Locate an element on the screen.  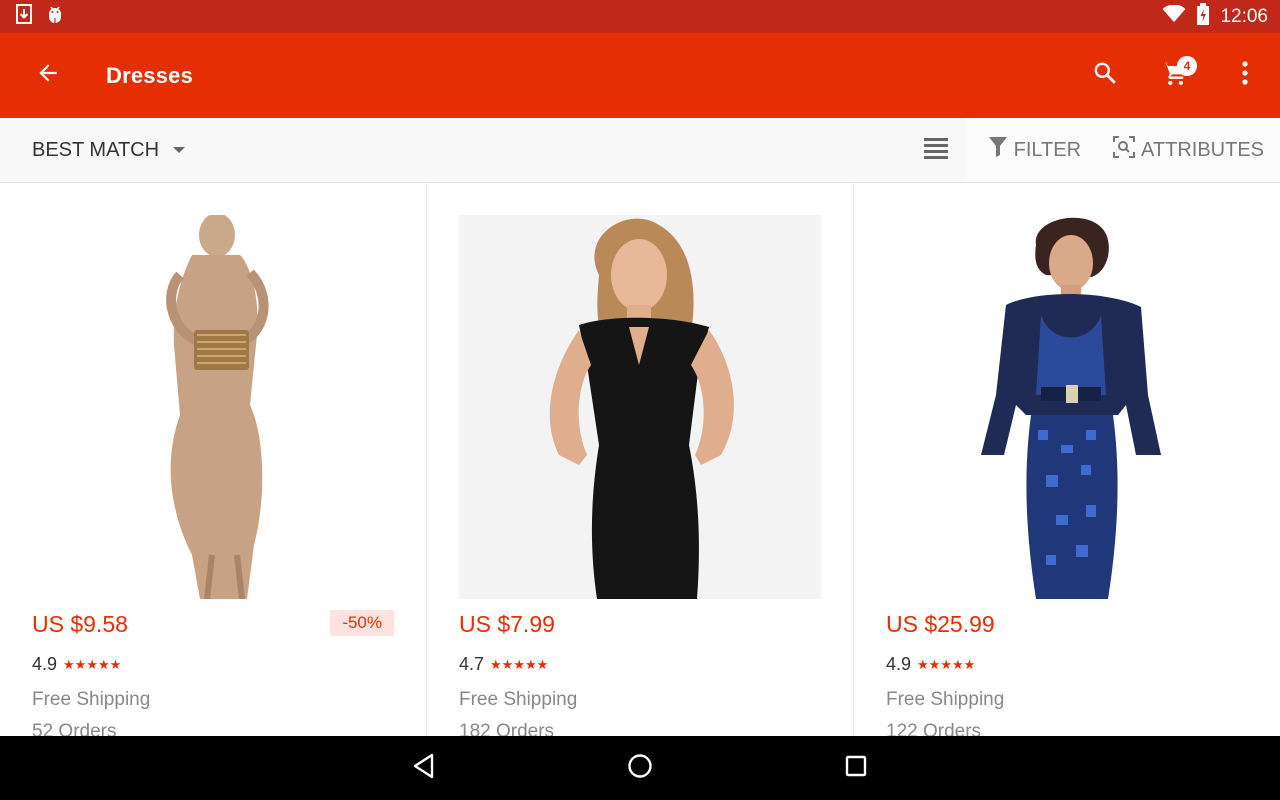
nav-home-button is located at coordinates (640, 768).